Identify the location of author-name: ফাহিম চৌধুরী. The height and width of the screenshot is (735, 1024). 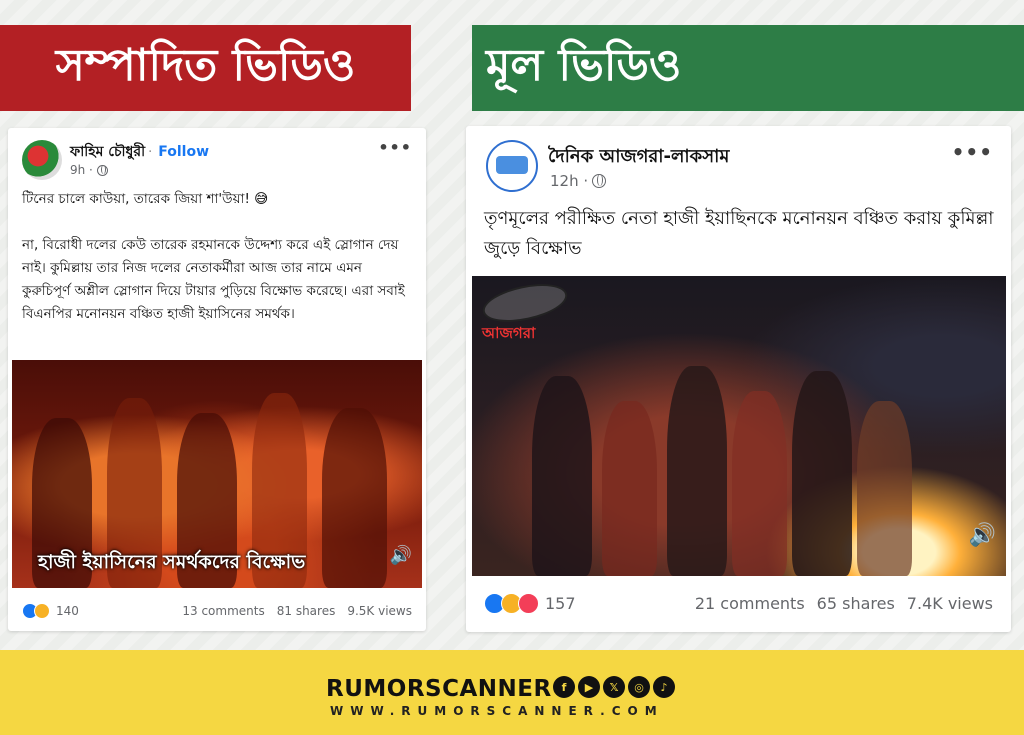
(107, 152).